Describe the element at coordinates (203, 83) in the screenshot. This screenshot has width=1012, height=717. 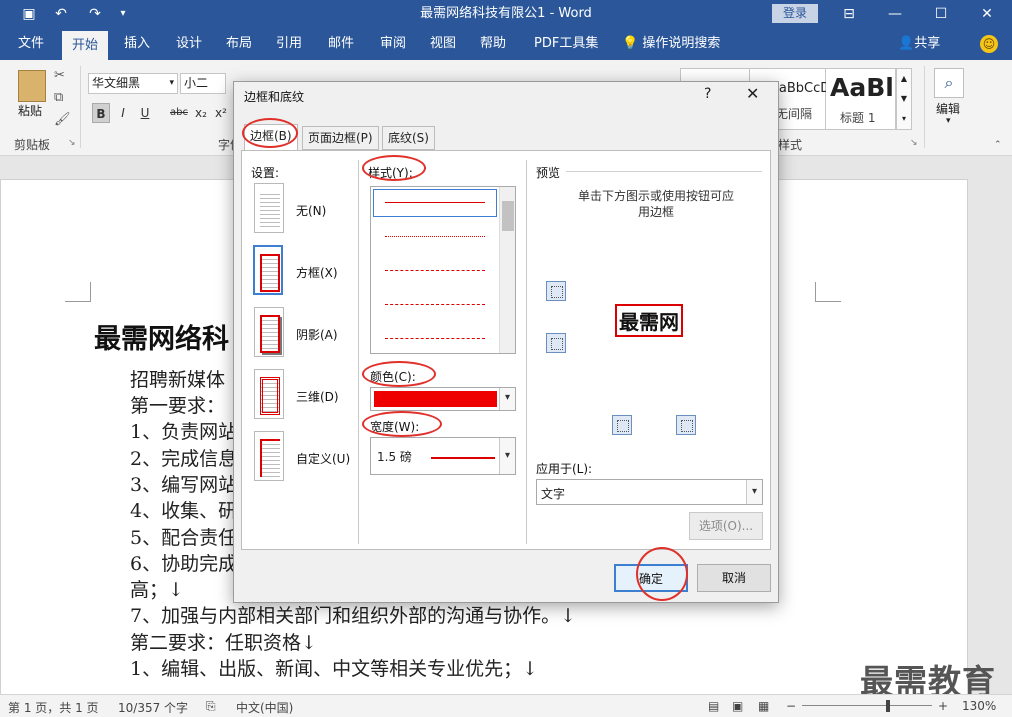
I see `font-size-box: 小二` at that location.